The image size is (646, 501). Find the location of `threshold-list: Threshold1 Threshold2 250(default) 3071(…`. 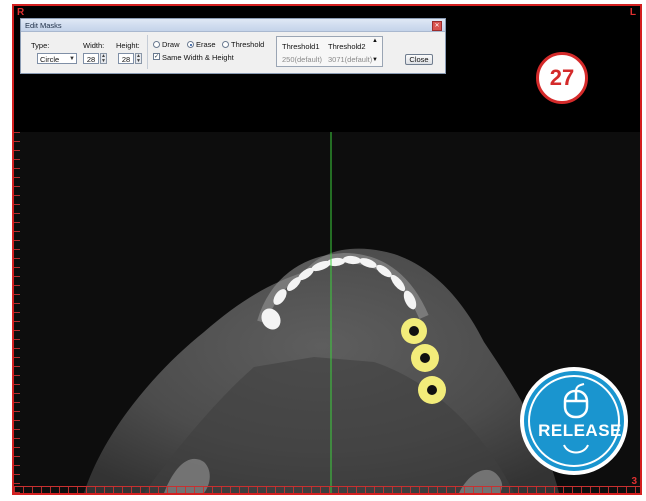

threshold-list: Threshold1 Threshold2 250(default) 3071(… is located at coordinates (329, 51).